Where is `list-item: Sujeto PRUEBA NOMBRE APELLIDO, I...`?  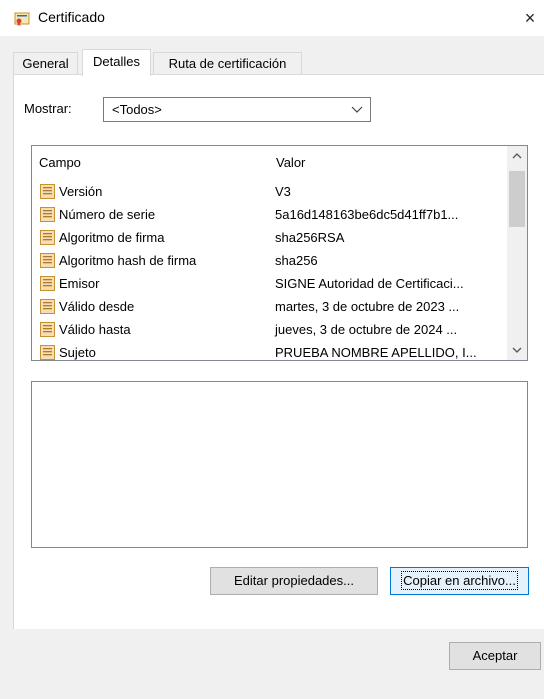
list-item: Sujeto PRUEBA NOMBRE APELLIDO, I... is located at coordinates (269, 350).